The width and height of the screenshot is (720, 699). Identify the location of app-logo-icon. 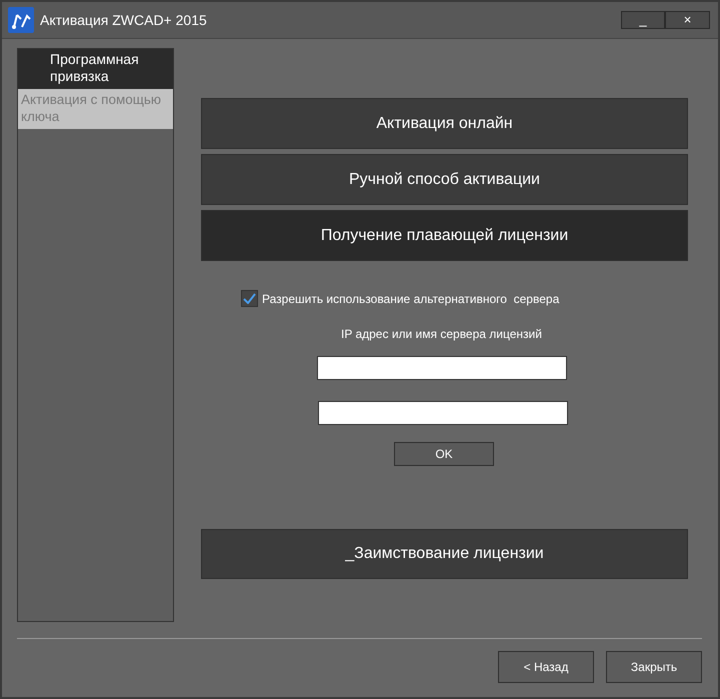
(21, 20).